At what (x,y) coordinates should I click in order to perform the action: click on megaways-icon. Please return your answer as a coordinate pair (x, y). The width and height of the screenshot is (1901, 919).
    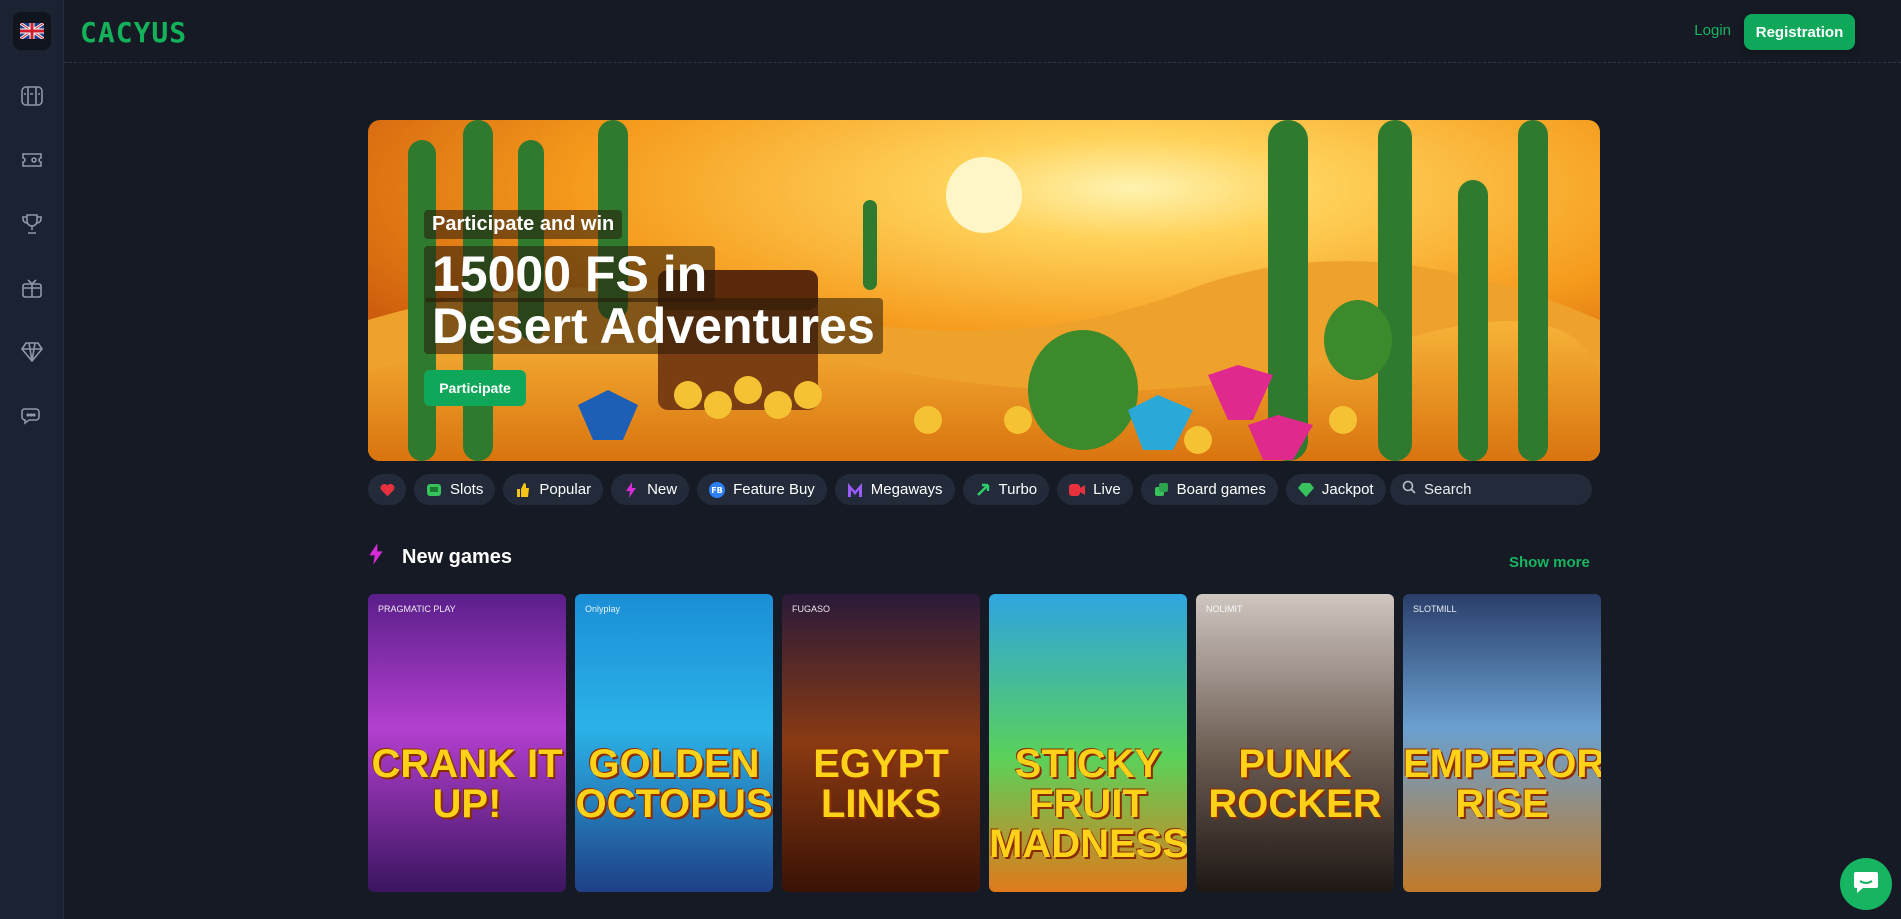
    Looking at the image, I should click on (855, 490).